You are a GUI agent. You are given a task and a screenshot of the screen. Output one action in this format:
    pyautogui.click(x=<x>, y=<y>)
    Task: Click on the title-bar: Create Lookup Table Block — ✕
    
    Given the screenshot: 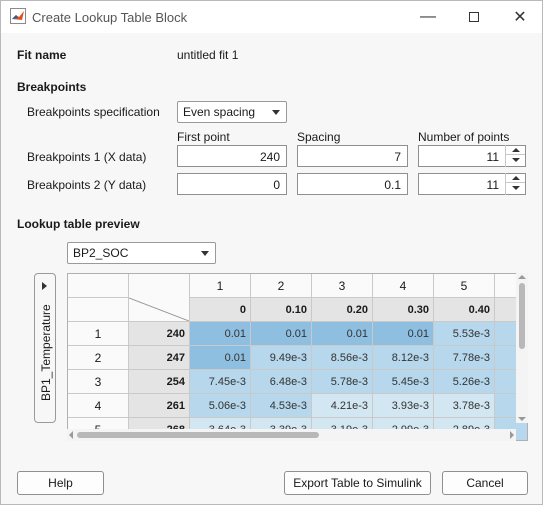 What is the action you would take?
    pyautogui.click(x=271, y=17)
    